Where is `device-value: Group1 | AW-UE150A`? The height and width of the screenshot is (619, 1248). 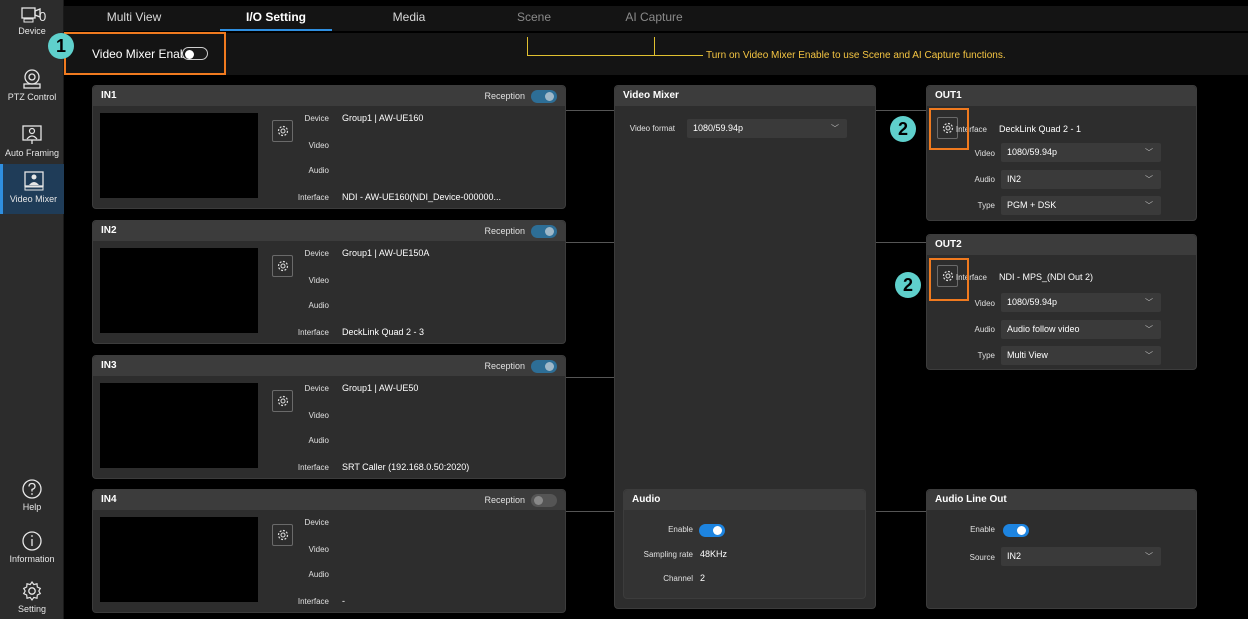 device-value: Group1 | AW-UE150A is located at coordinates (386, 253).